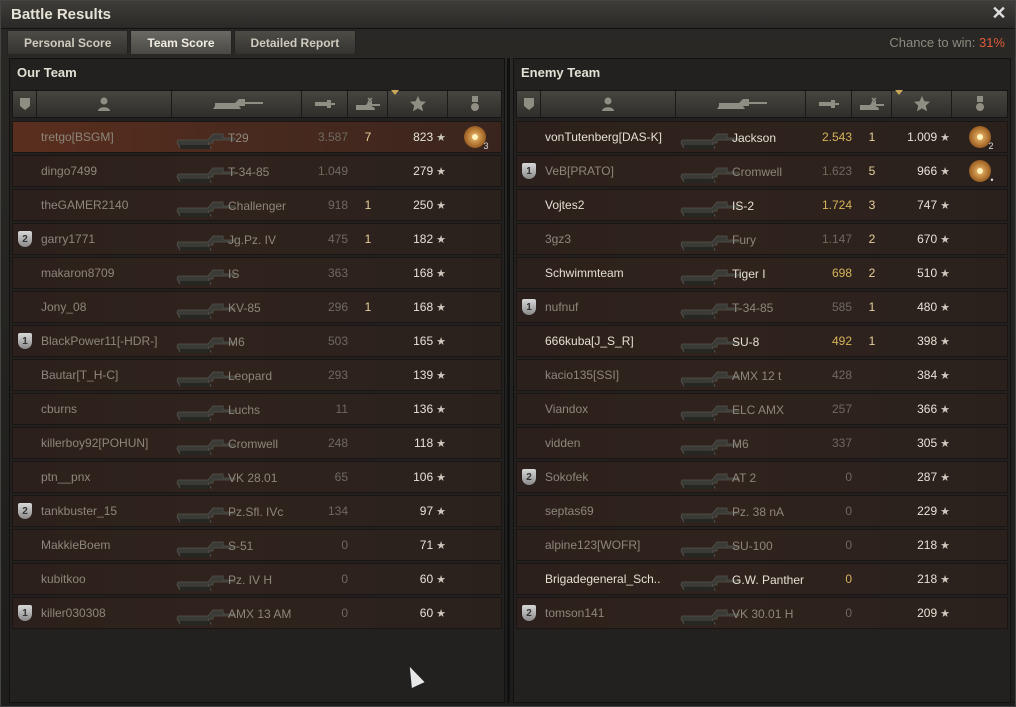 Image resolution: width=1016 pixels, height=707 pixels. Describe the element at coordinates (476, 138) in the screenshot. I see `medal-icon: 3` at that location.